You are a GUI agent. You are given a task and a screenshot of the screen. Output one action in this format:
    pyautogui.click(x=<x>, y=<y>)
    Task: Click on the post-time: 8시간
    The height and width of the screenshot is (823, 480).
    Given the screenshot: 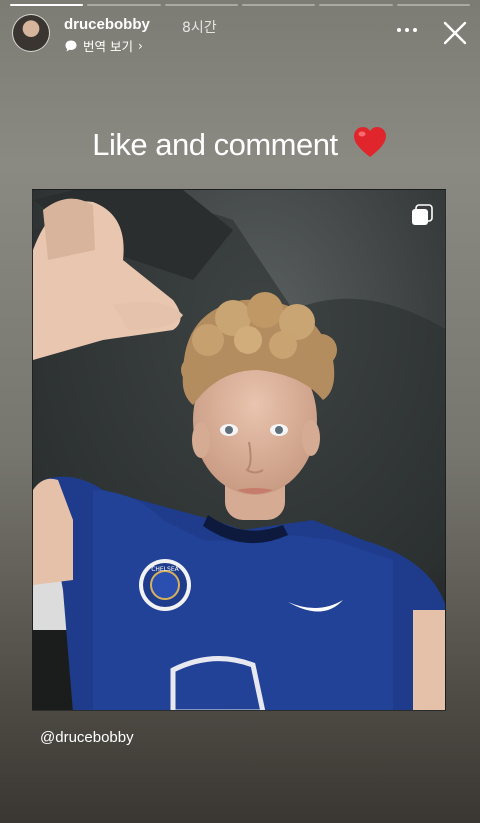 What is the action you would take?
    pyautogui.click(x=199, y=28)
    